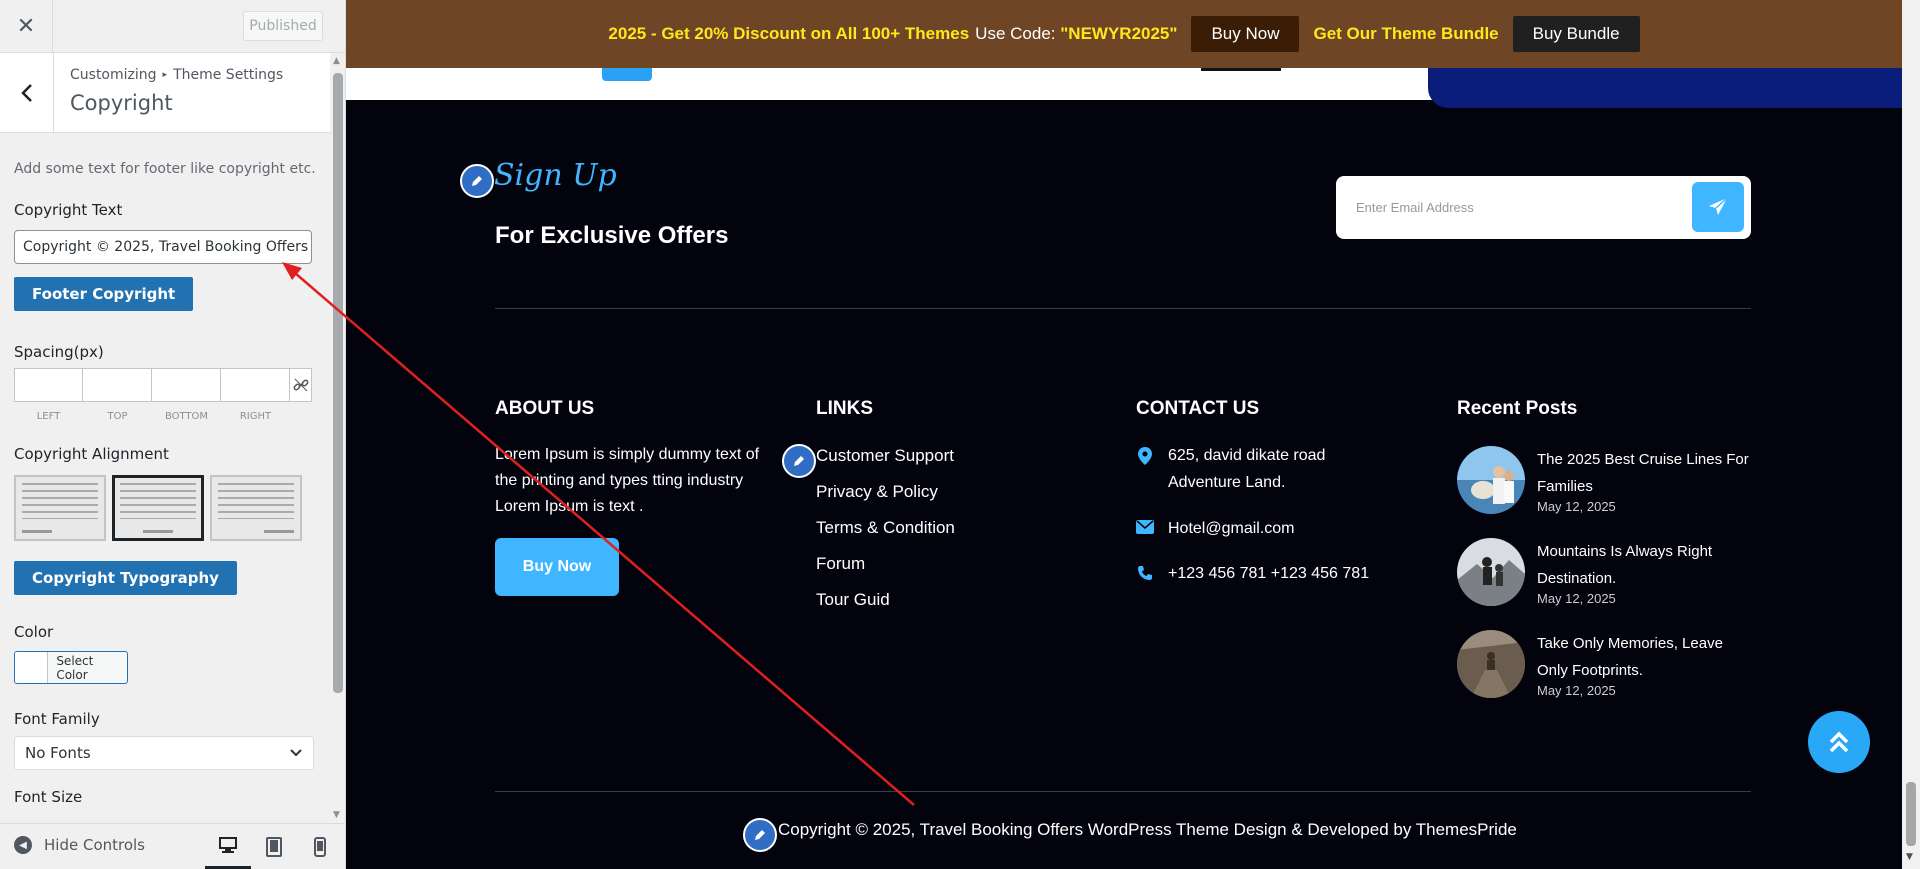 Image resolution: width=1920 pixels, height=869 pixels. I want to click on promo-code-label: Use Code:, so click(1015, 33).